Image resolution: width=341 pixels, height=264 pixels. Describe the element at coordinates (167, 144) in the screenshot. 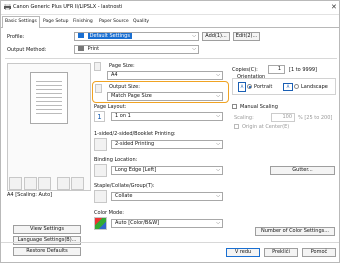

I see `sided-printing-select: 2-sided Printing ⌵` at that location.